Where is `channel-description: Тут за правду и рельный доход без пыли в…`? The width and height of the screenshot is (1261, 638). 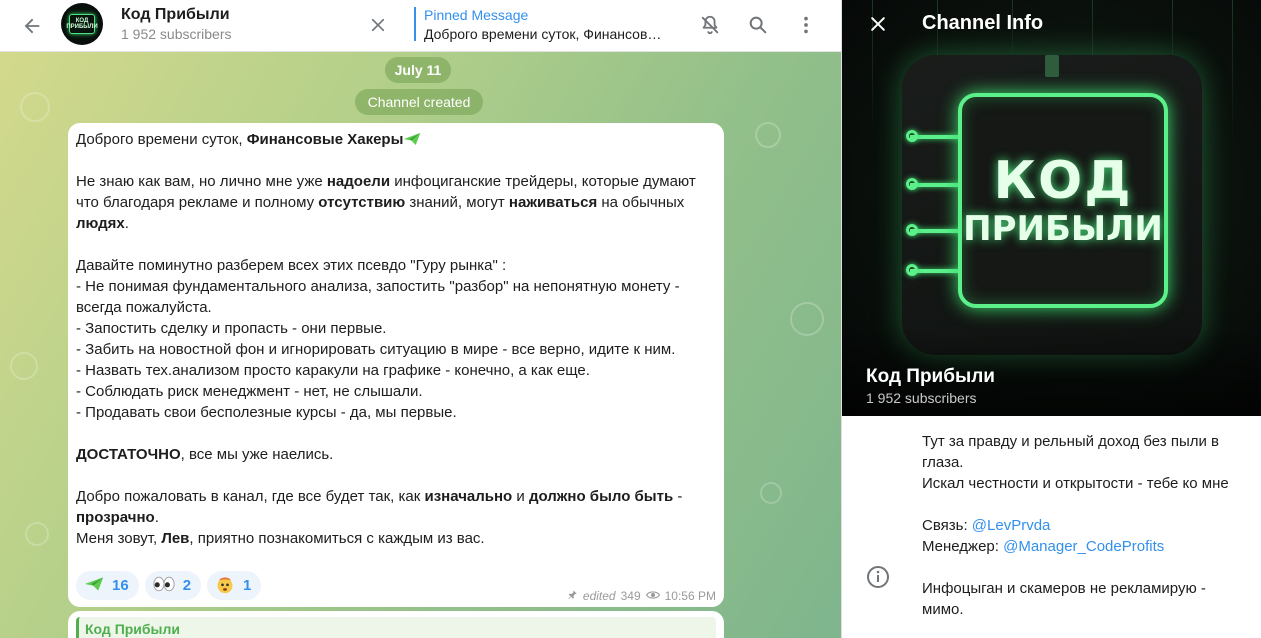
channel-description: Тут за правду и рельный доход без пыли в… is located at coordinates (1075, 525).